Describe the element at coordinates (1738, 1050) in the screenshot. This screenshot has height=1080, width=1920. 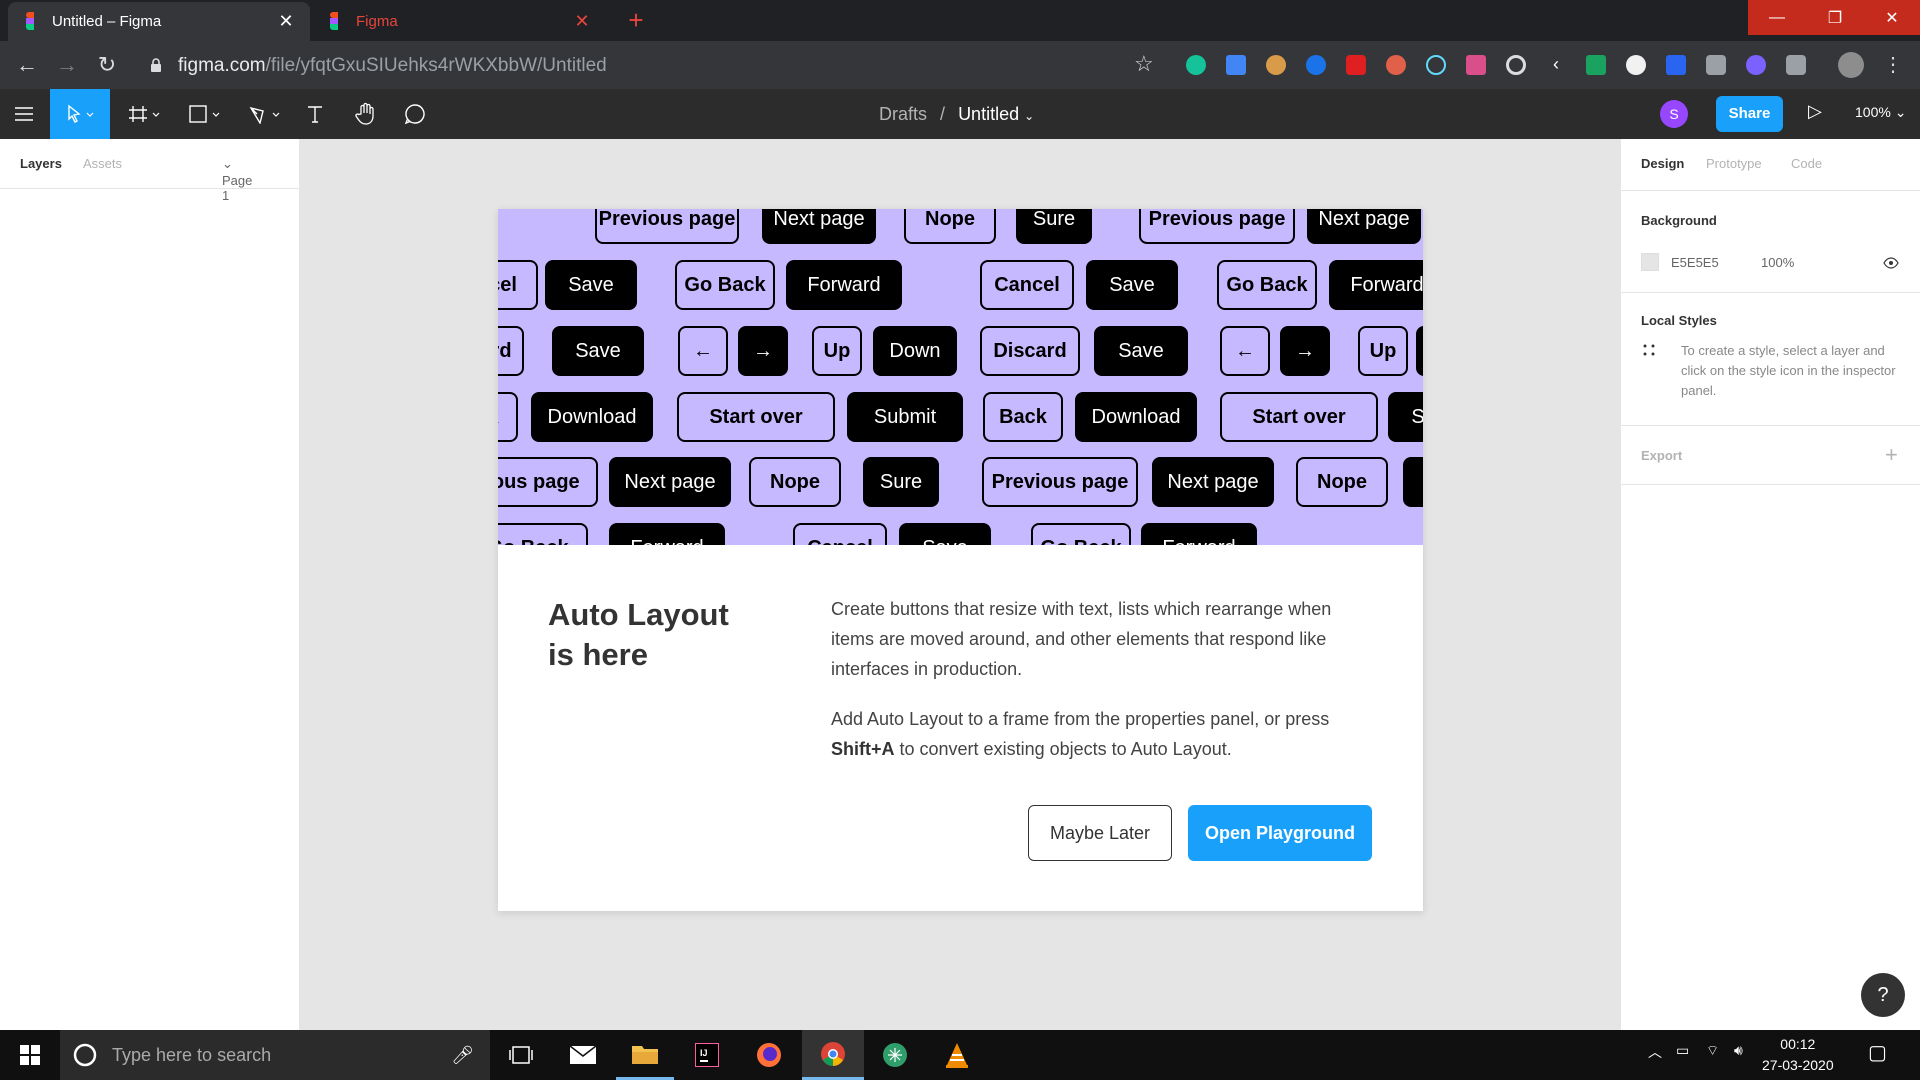
I see `volume-icon: 🔊︎` at that location.